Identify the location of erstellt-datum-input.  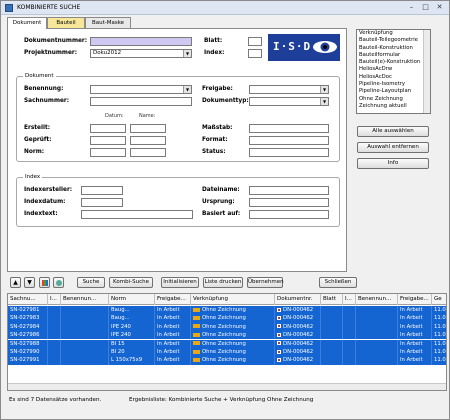
(108, 128).